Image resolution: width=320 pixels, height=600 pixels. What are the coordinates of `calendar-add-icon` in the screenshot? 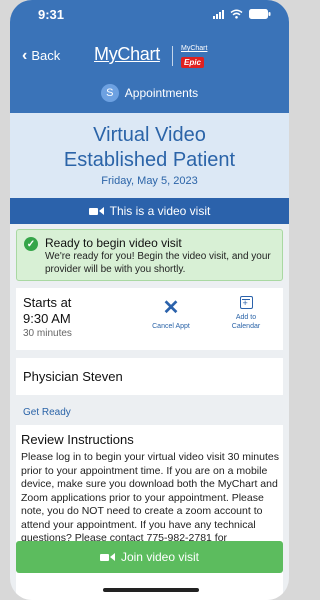 It's located at (246, 302).